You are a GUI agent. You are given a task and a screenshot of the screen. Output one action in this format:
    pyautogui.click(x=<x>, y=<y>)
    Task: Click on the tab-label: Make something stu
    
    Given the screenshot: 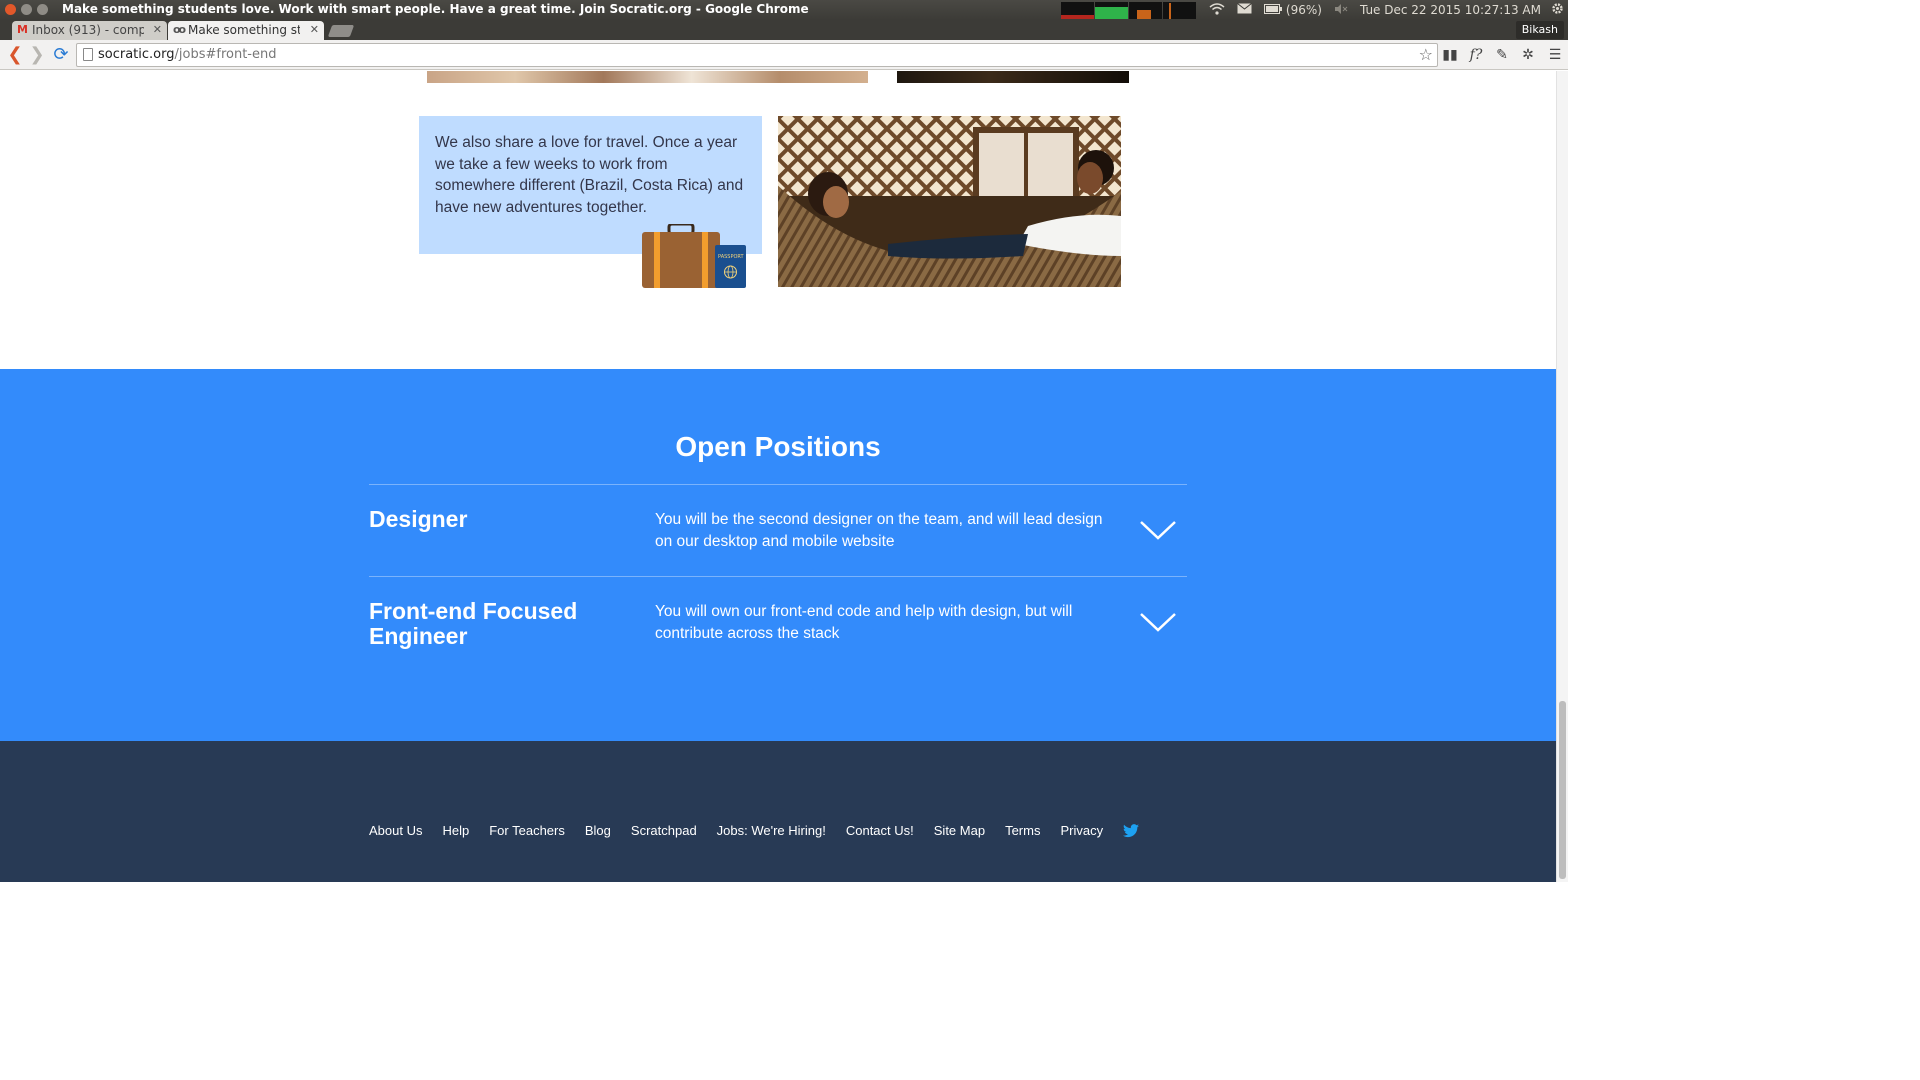 What is the action you would take?
    pyautogui.click(x=244, y=30)
    